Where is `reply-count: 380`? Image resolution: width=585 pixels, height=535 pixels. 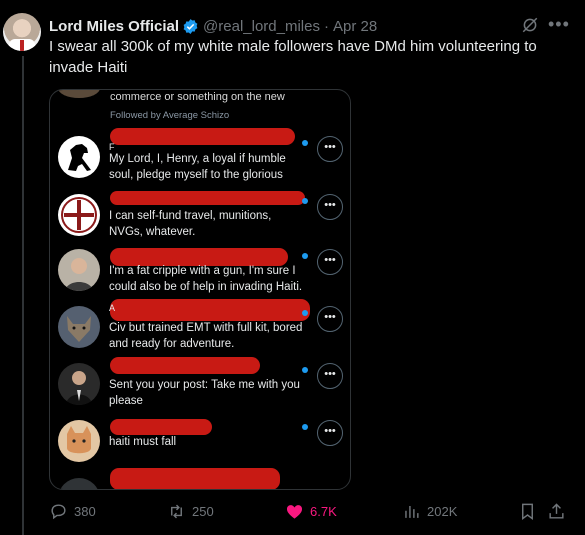
reply-count: 380 is located at coordinates (85, 511).